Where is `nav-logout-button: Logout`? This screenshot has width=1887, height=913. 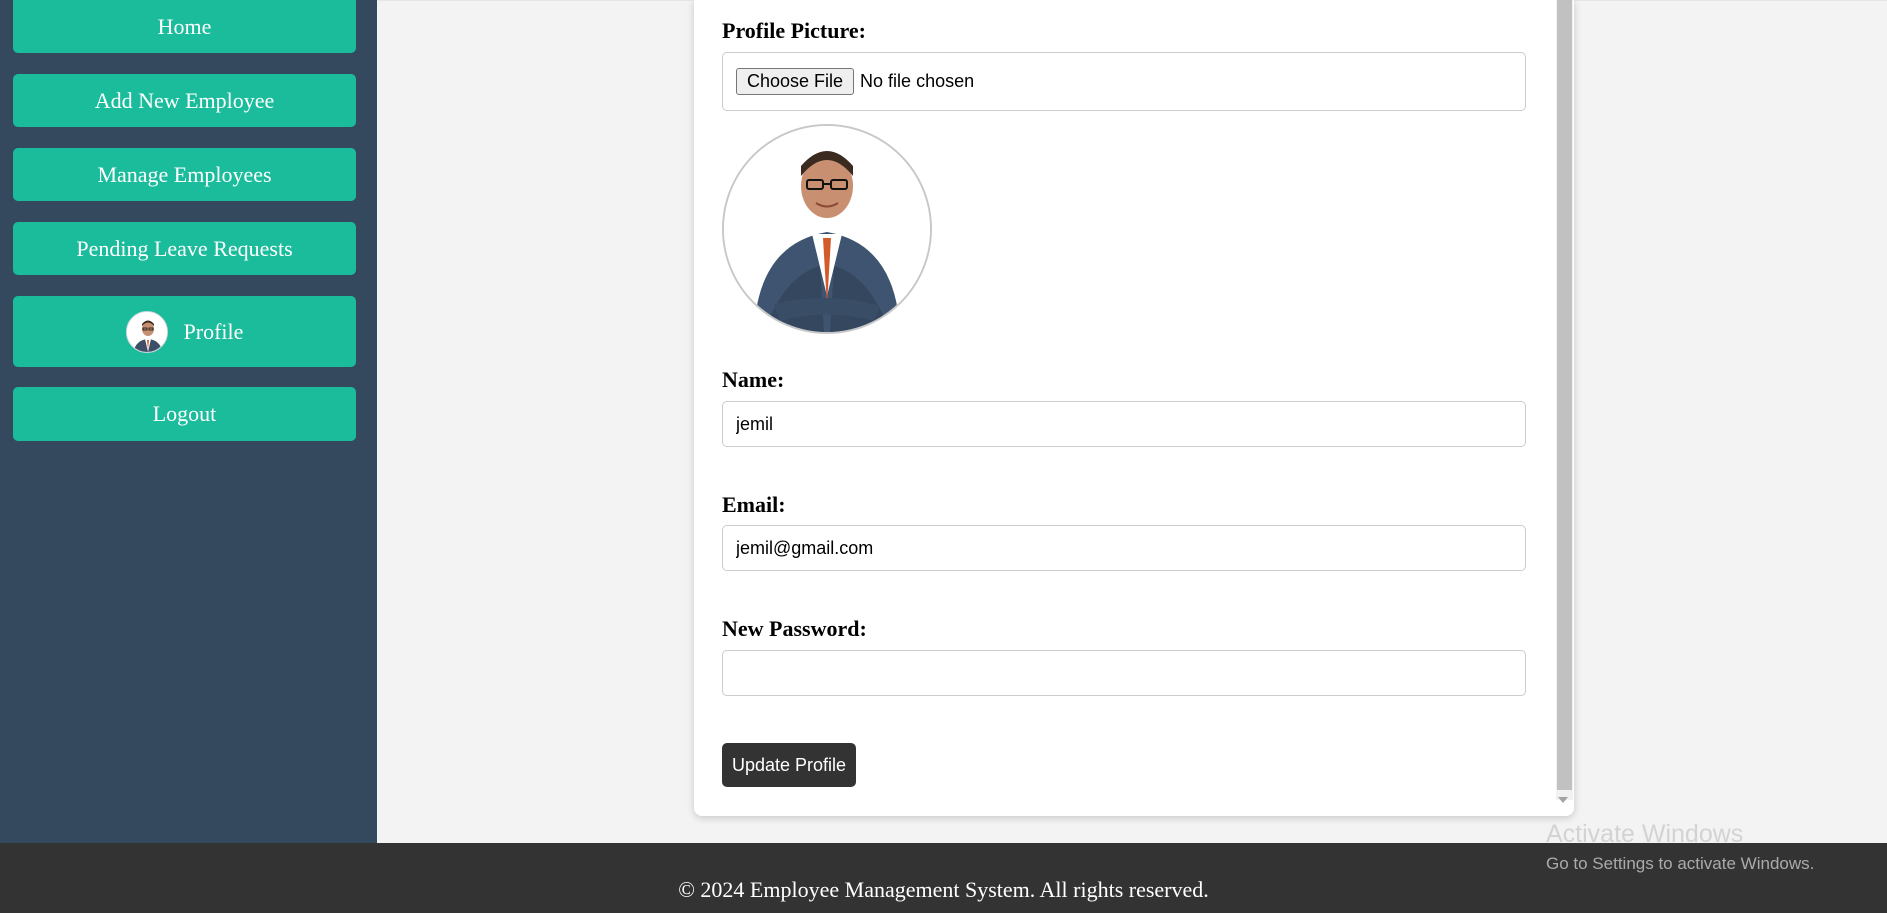
nav-logout-button: Logout is located at coordinates (184, 414).